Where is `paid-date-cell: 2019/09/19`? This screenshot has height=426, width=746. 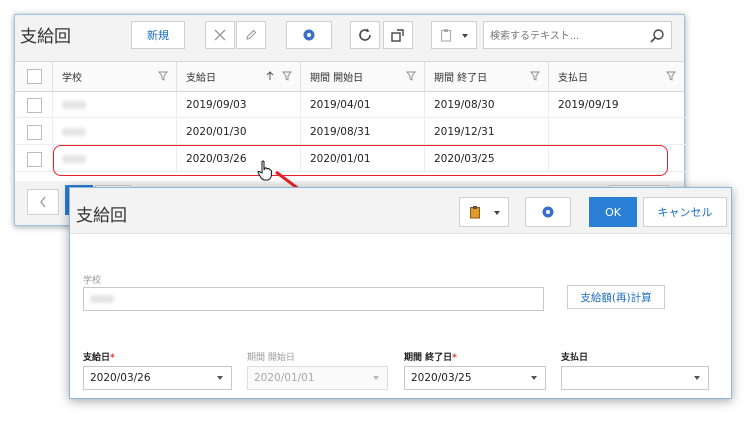
paid-date-cell: 2019/09/19 is located at coordinates (588, 105).